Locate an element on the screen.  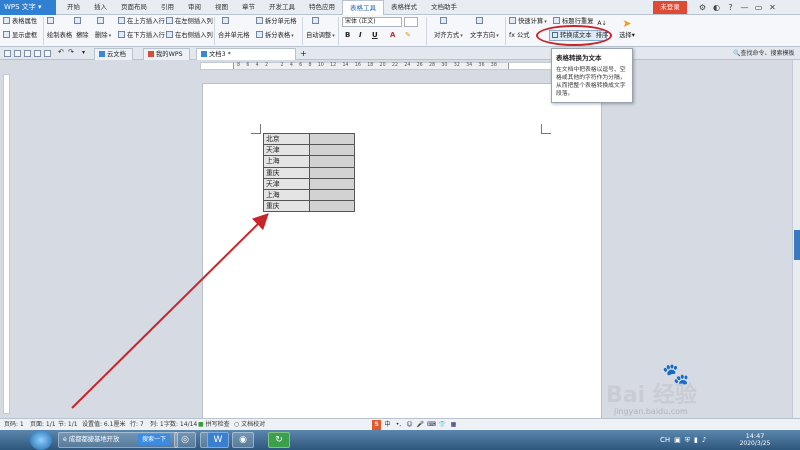
menu-chapter: 章节 is located at coordinates (248, 7).